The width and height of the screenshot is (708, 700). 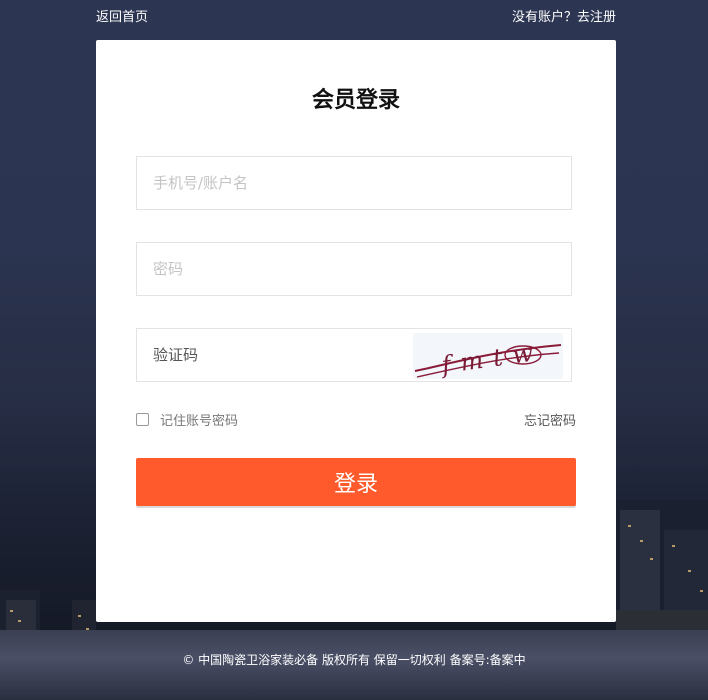 I want to click on password-input, so click(x=354, y=269).